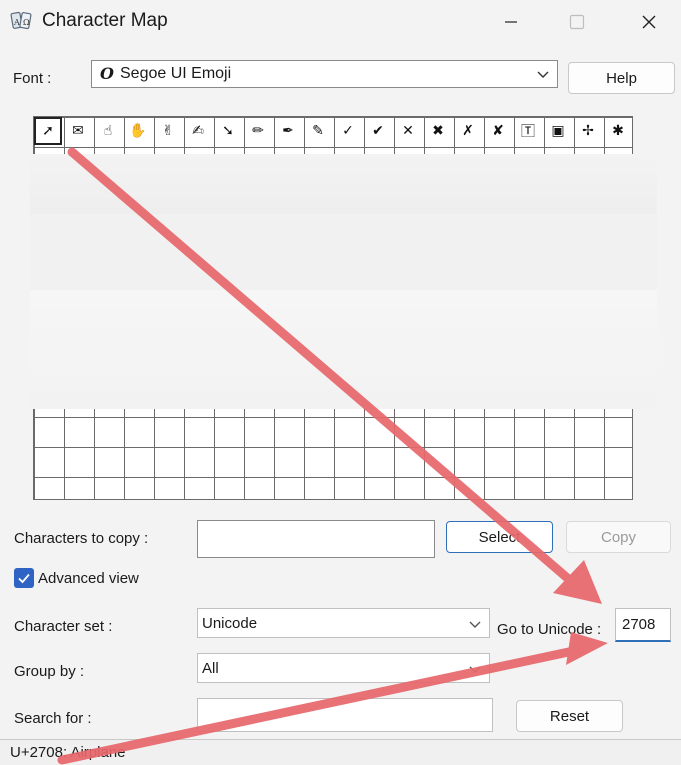  Describe the element at coordinates (438, 131) in the screenshot. I see `character-cell: ✖` at that location.